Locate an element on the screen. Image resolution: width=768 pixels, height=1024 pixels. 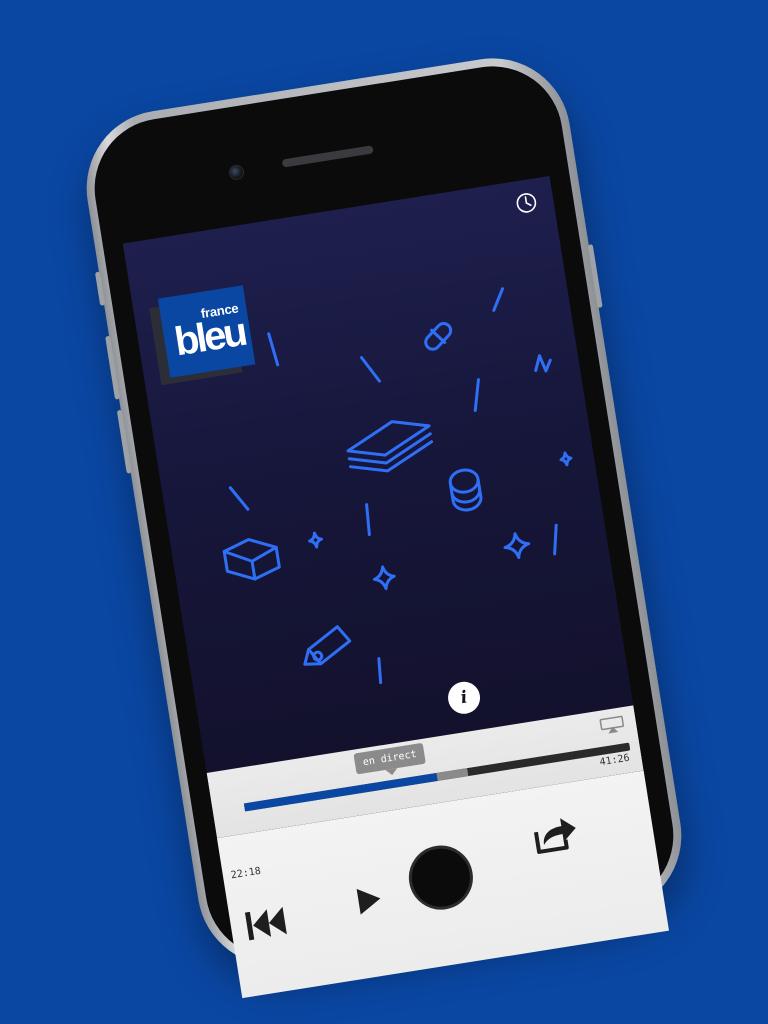
progress-fill is located at coordinates (340, 792).